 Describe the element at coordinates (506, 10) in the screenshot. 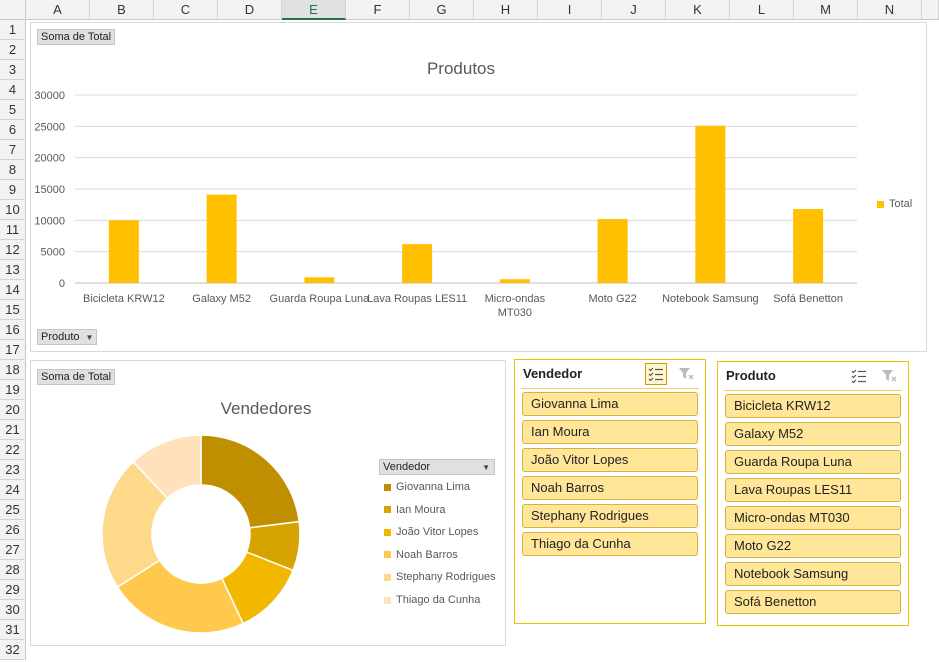

I see `column-header-h: H` at that location.